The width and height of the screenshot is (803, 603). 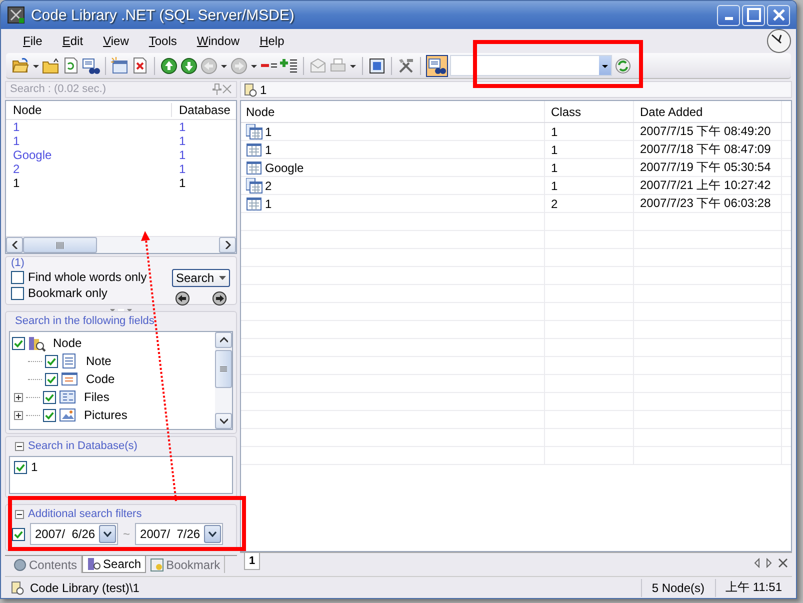 I want to click on database-item: 1, so click(x=34, y=467).